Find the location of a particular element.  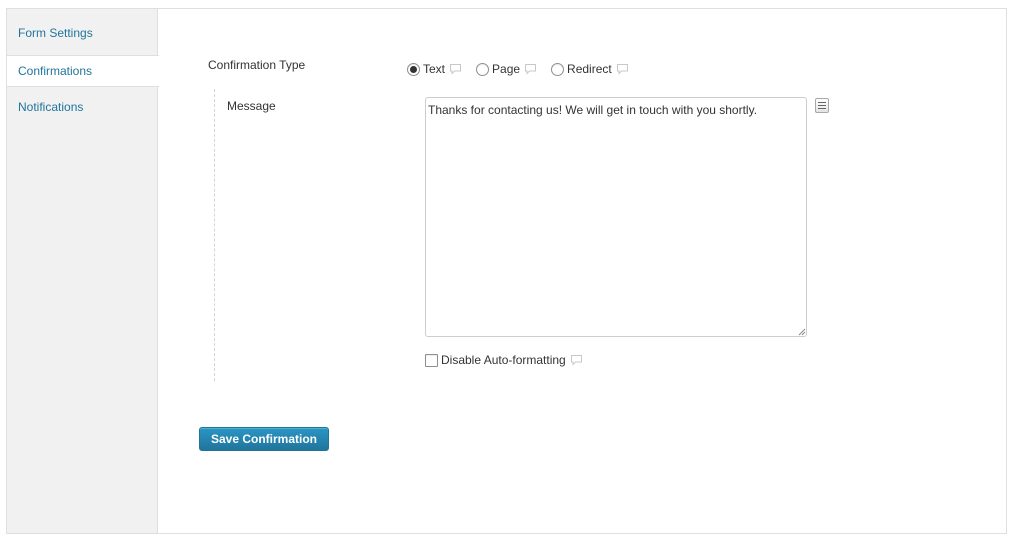

radio-label-redirect: Redirect is located at coordinates (589, 69).